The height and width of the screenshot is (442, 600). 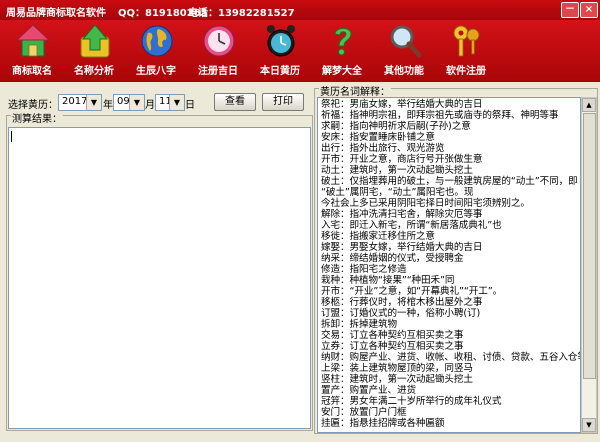 What do you see at coordinates (355, 90) in the screenshot?
I see `glossary-legend: 黄历名词解释：` at bounding box center [355, 90].